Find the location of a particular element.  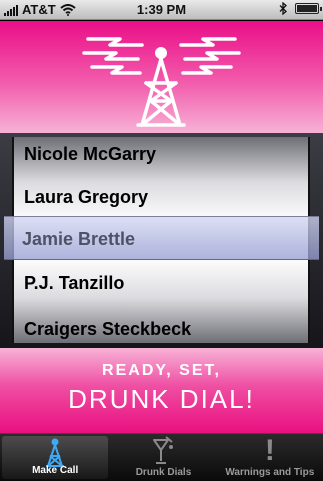

picker-item: Laura Gregory is located at coordinates (164, 197).